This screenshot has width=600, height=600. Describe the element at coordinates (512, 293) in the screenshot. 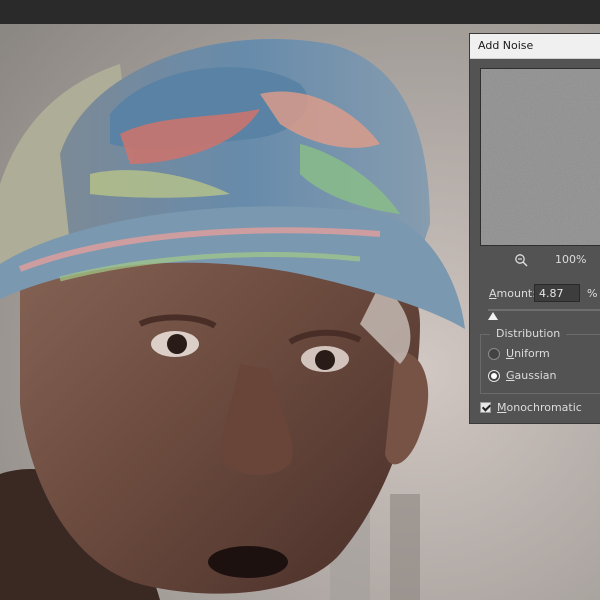

I see `amount-label: Amount:` at that location.